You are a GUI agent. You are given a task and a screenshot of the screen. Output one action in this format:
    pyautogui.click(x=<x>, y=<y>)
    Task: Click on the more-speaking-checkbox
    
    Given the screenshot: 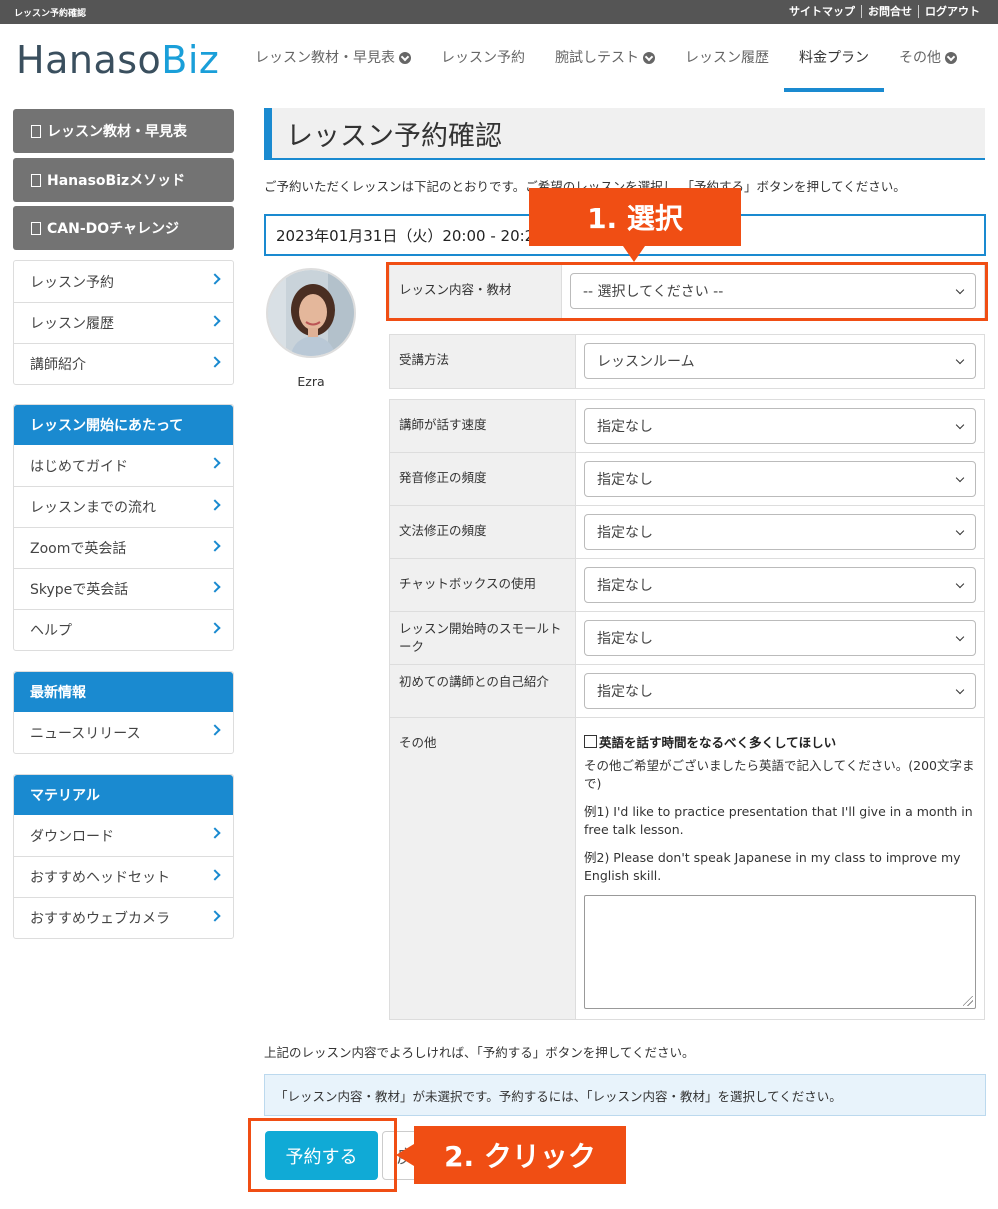 What is the action you would take?
    pyautogui.click(x=590, y=741)
    